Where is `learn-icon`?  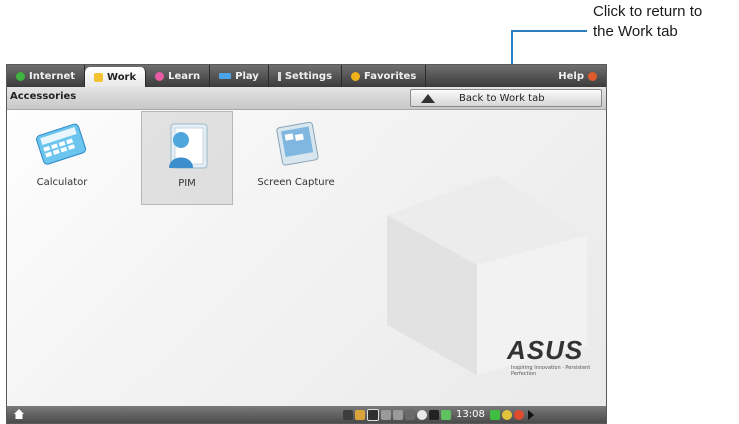 learn-icon is located at coordinates (160, 76).